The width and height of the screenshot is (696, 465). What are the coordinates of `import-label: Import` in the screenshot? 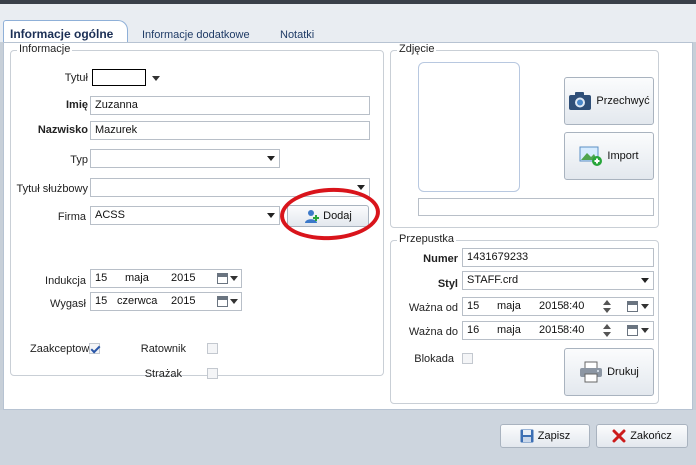 It's located at (623, 156).